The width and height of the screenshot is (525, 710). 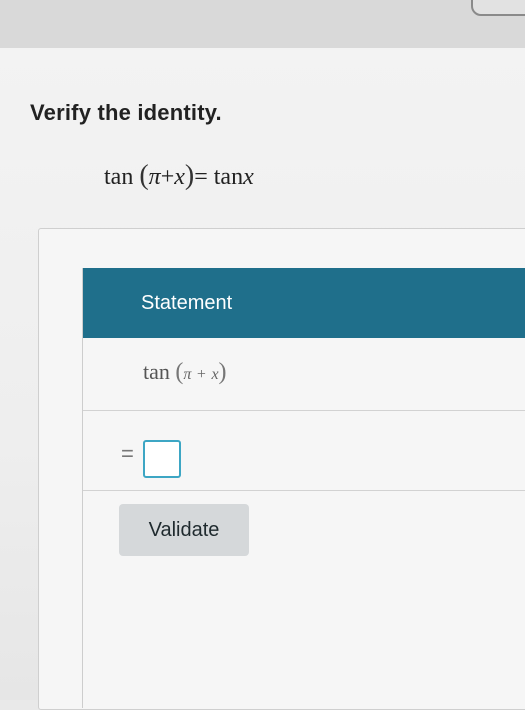 I want to click on identity-lhs-func: tan, so click(x=119, y=177).